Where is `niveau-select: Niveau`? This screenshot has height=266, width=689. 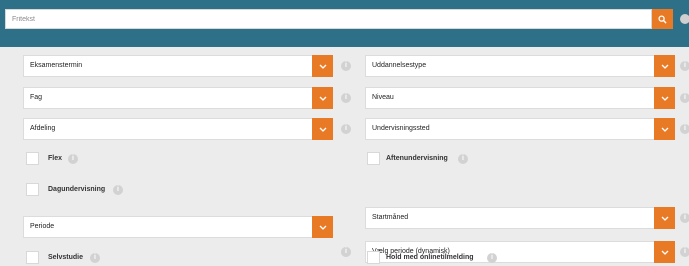
niveau-select: Niveau is located at coordinates (520, 98).